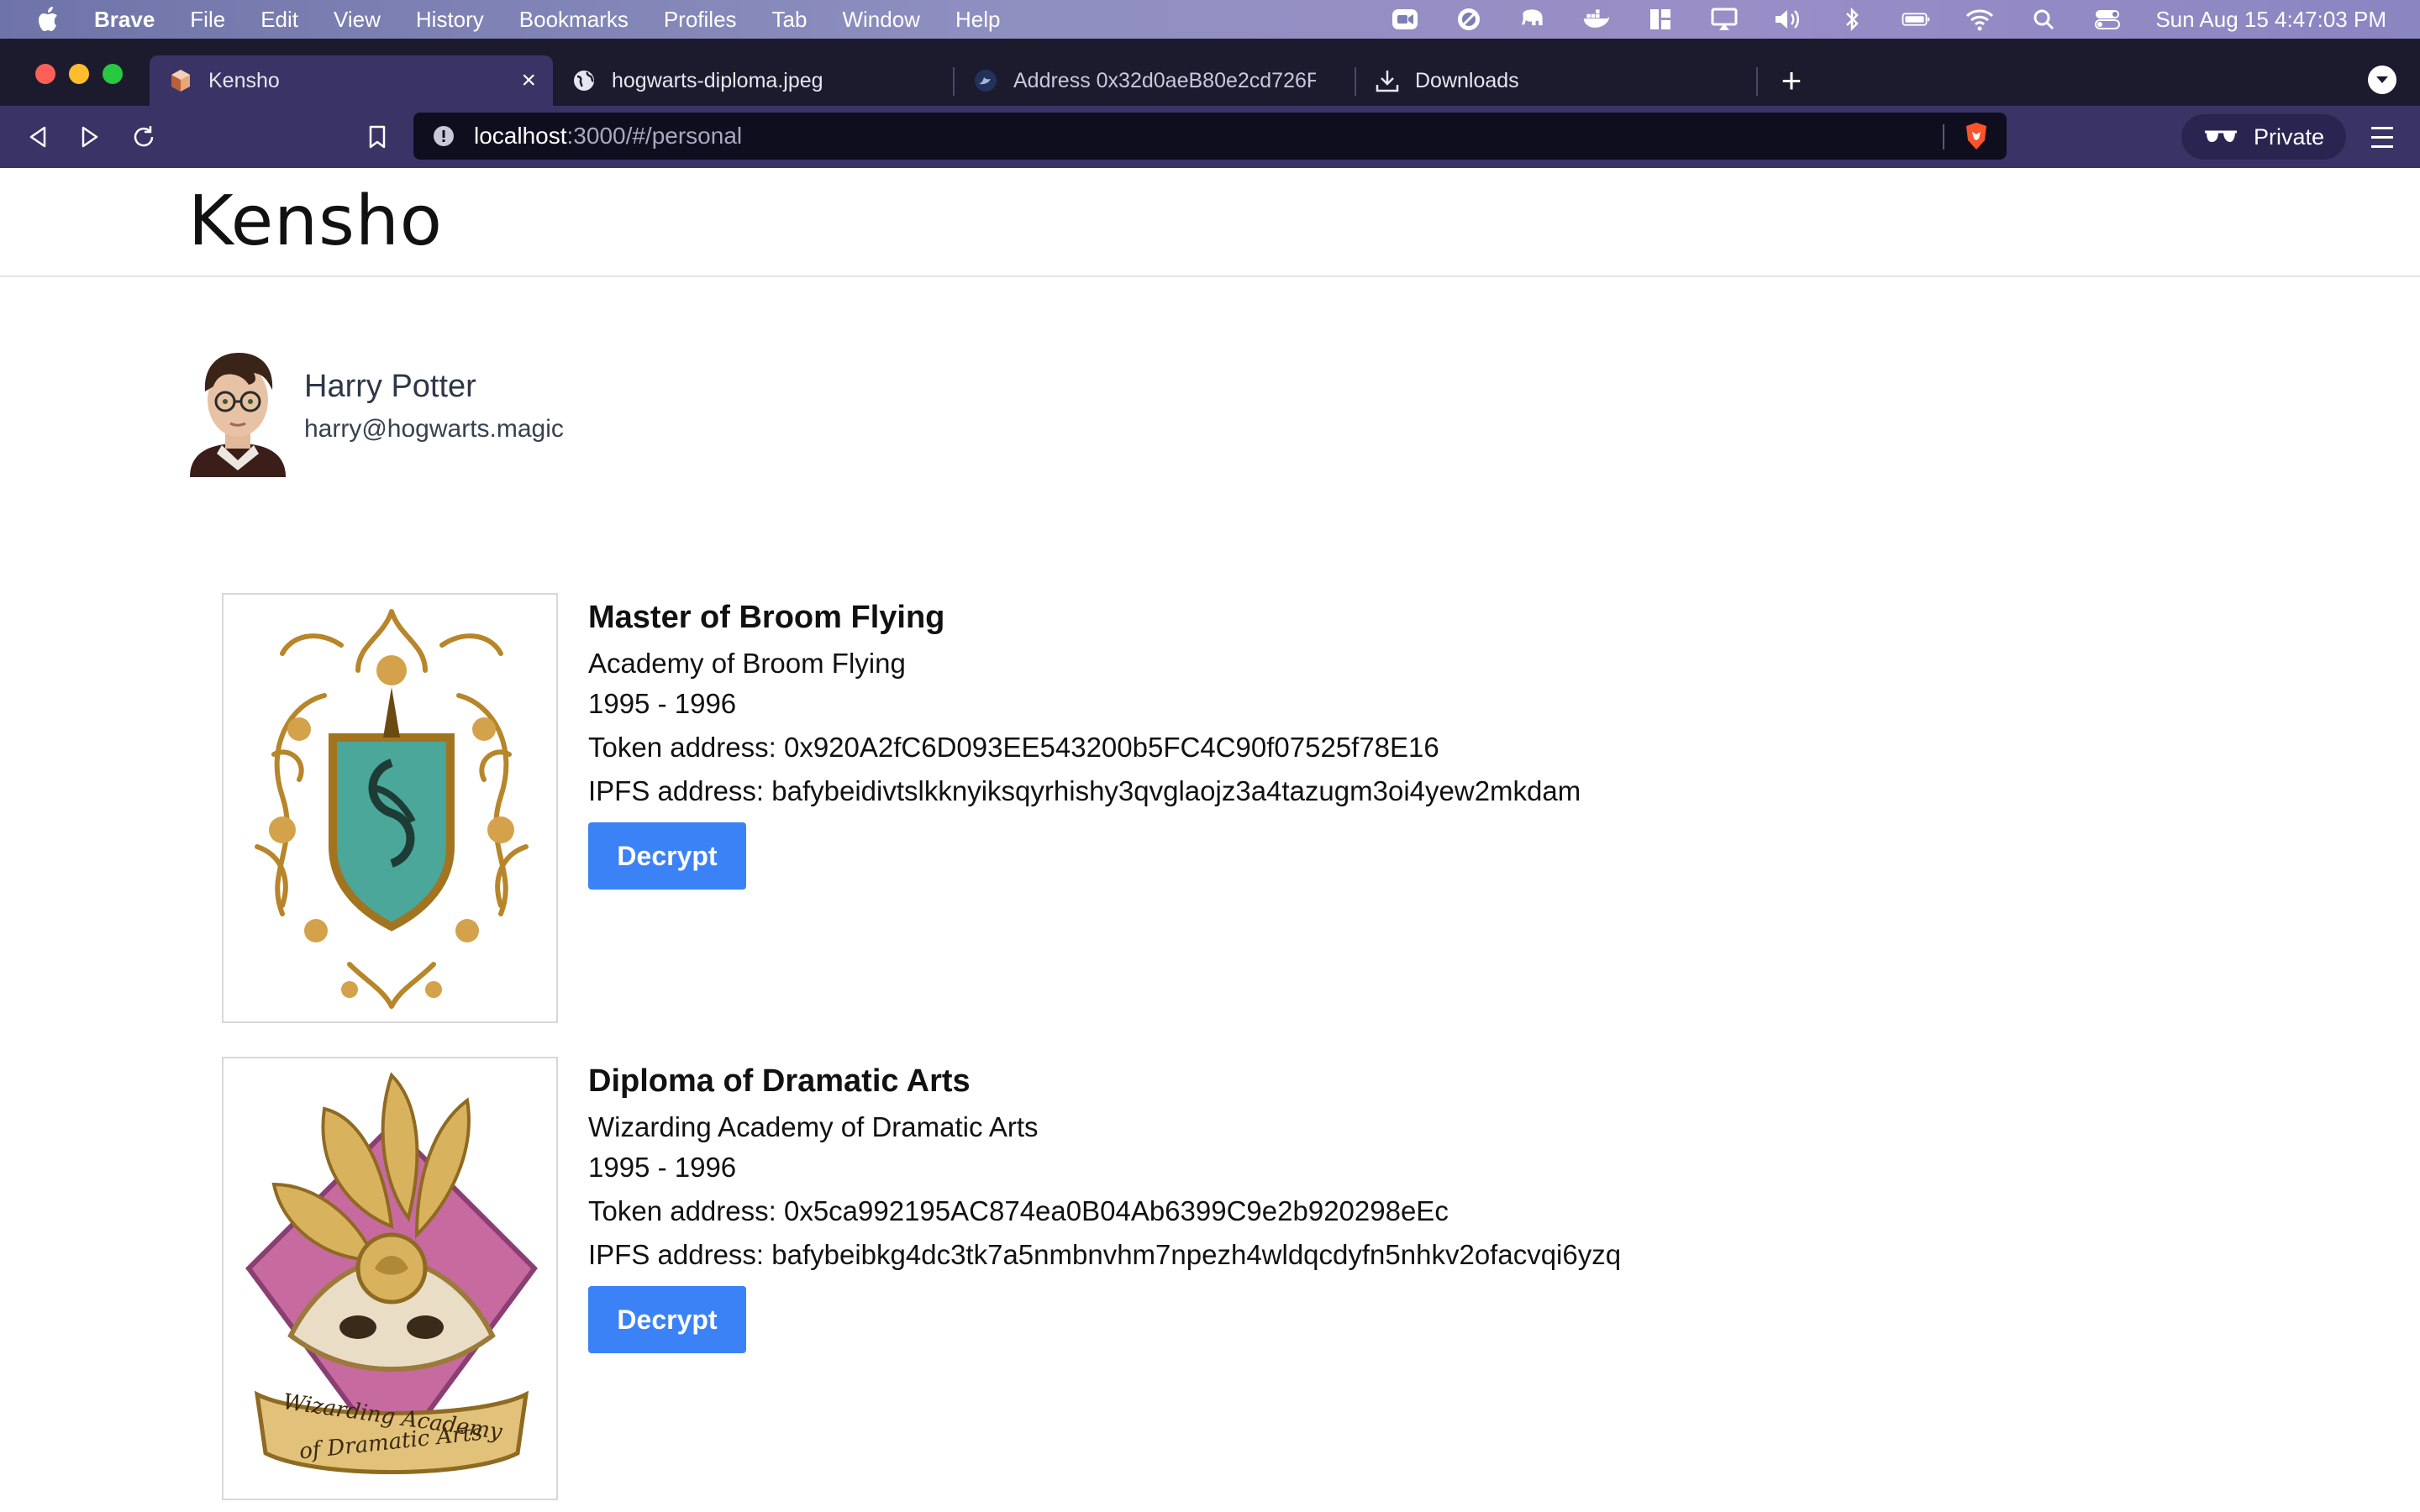  Describe the element at coordinates (1792, 80) in the screenshot. I see `new-tab-button: +` at that location.